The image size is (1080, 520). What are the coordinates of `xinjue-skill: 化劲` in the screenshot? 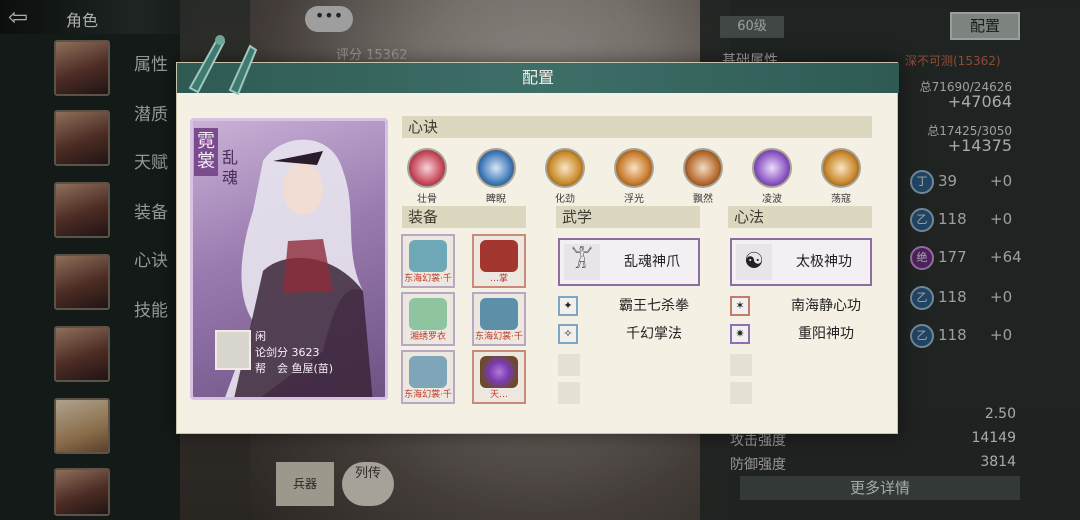 It's located at (565, 176).